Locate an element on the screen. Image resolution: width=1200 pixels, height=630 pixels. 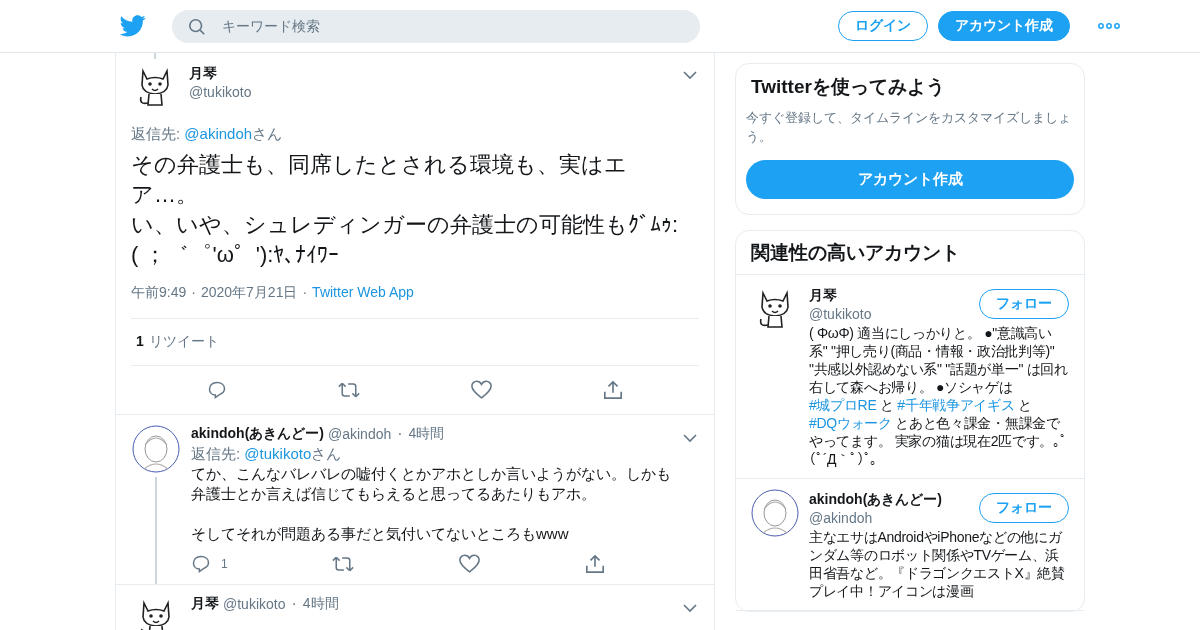
mention-link: @akindoh is located at coordinates (218, 133).